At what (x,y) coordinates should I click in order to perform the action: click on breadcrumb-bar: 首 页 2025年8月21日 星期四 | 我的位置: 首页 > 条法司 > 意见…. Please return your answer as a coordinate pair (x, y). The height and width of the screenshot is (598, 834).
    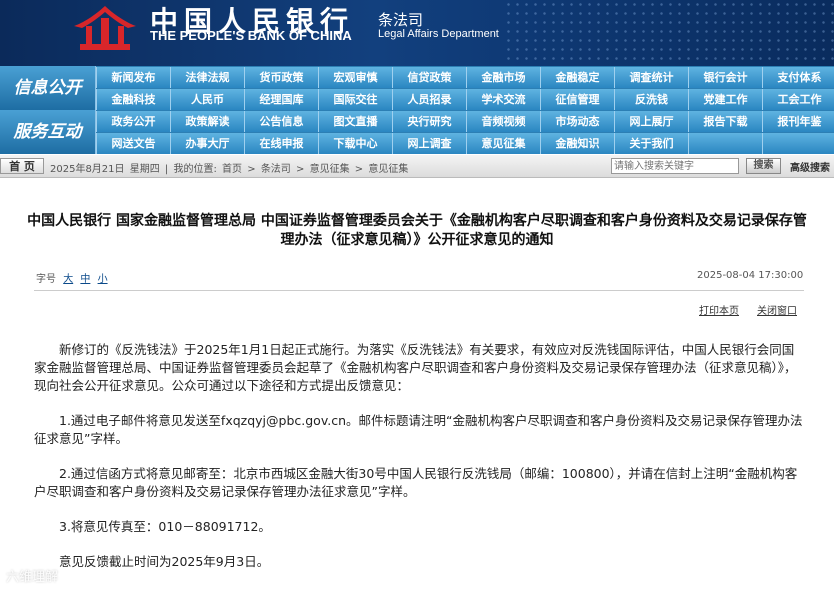
    Looking at the image, I should click on (417, 166).